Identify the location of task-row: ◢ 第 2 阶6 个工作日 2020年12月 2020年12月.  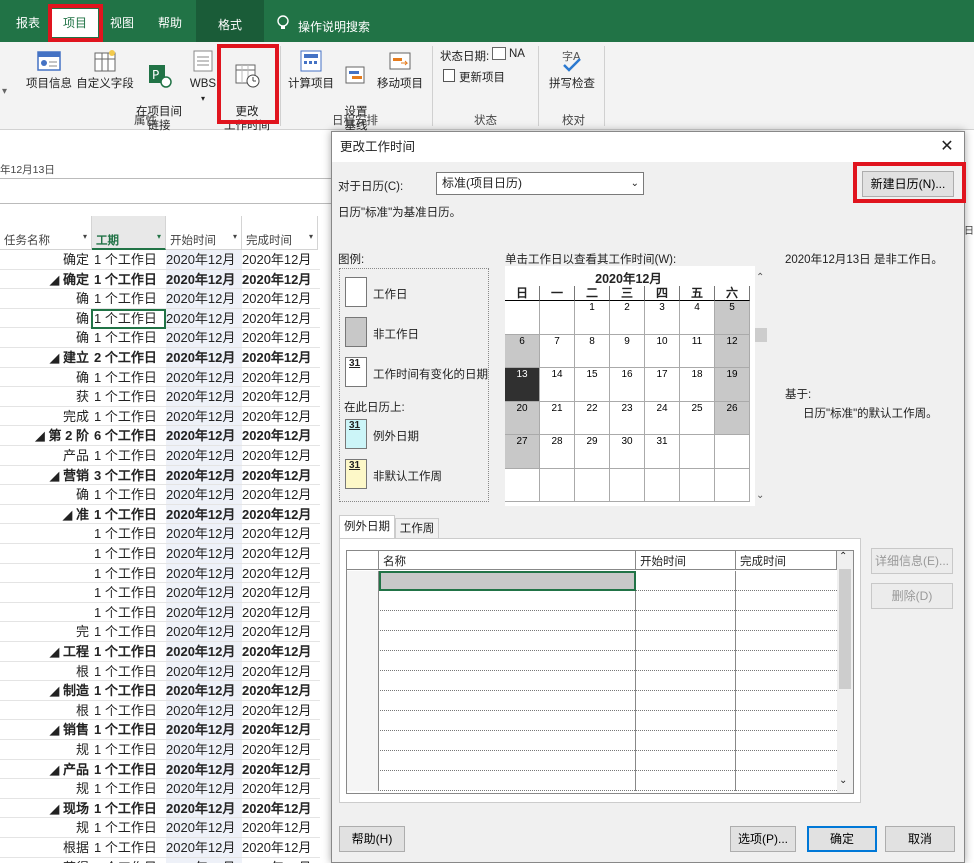
(160, 436).